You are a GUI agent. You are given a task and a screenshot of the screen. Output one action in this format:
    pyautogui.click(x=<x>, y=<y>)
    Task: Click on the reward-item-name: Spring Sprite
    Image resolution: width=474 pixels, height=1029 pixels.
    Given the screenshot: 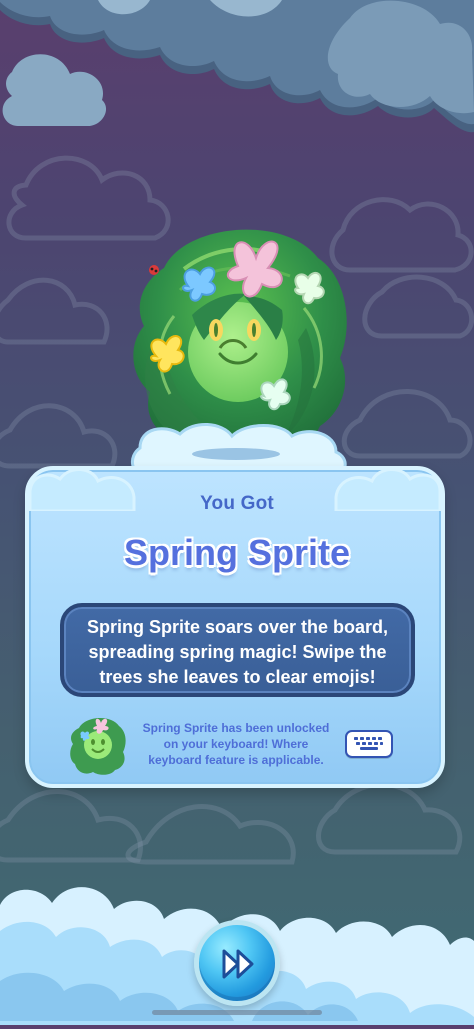 What is the action you would take?
    pyautogui.click(x=237, y=552)
    